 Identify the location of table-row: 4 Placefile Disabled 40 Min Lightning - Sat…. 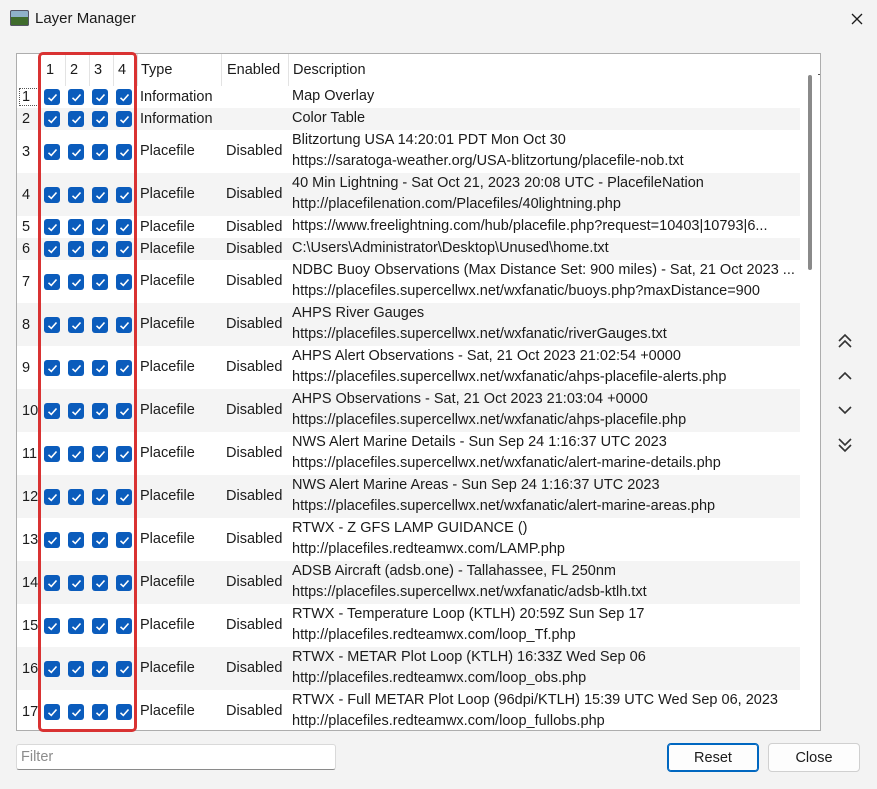
(408, 194).